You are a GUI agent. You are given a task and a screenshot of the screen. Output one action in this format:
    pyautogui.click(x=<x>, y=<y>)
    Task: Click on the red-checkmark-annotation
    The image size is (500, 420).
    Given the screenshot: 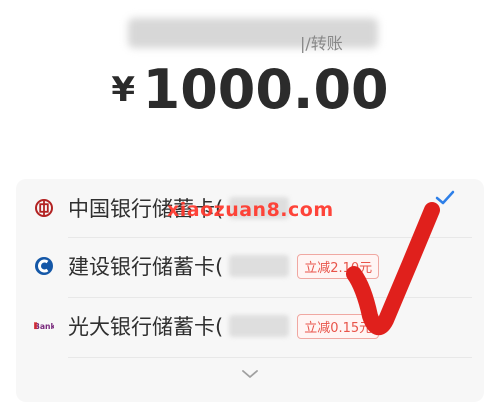 What is the action you would take?
    pyautogui.click(x=393, y=269)
    